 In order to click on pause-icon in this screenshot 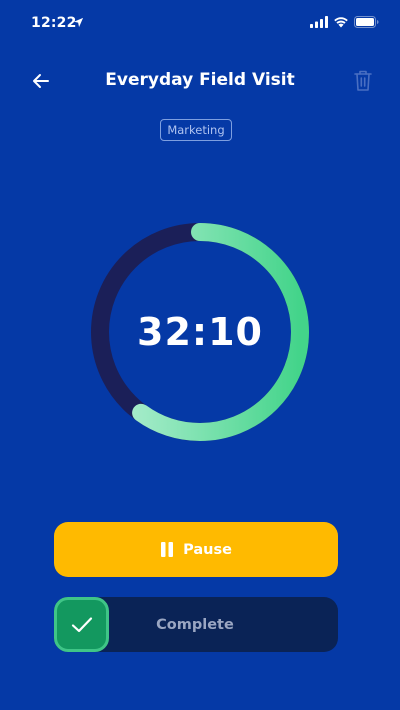, I will do `click(167, 549)`.